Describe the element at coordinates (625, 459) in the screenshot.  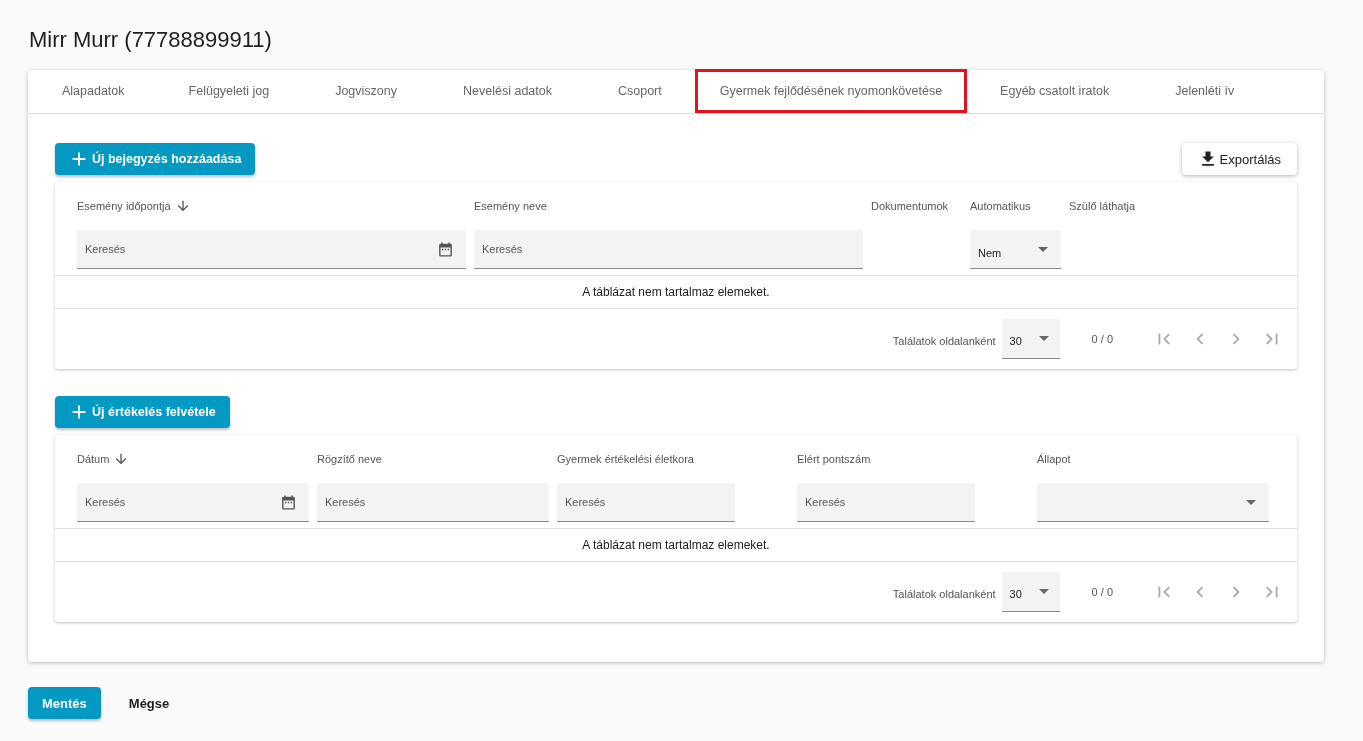
I see `column-header: Gyermek értékelési életkora` at that location.